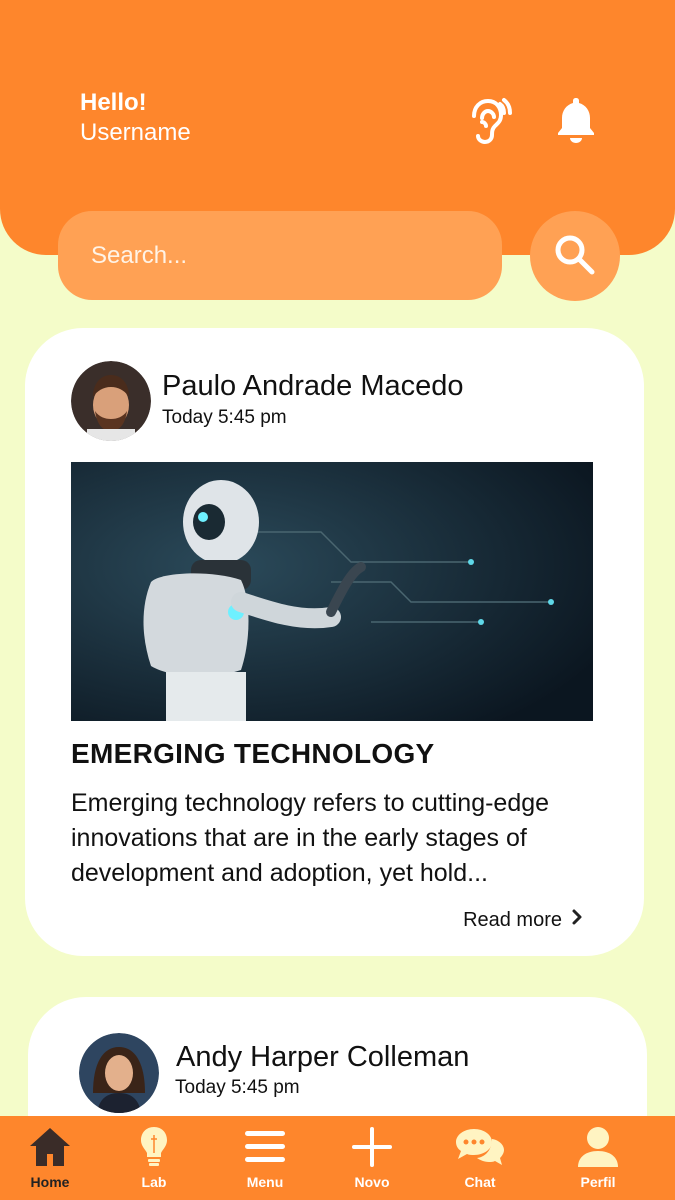 The width and height of the screenshot is (675, 1200). I want to click on search-icon, so click(575, 256).